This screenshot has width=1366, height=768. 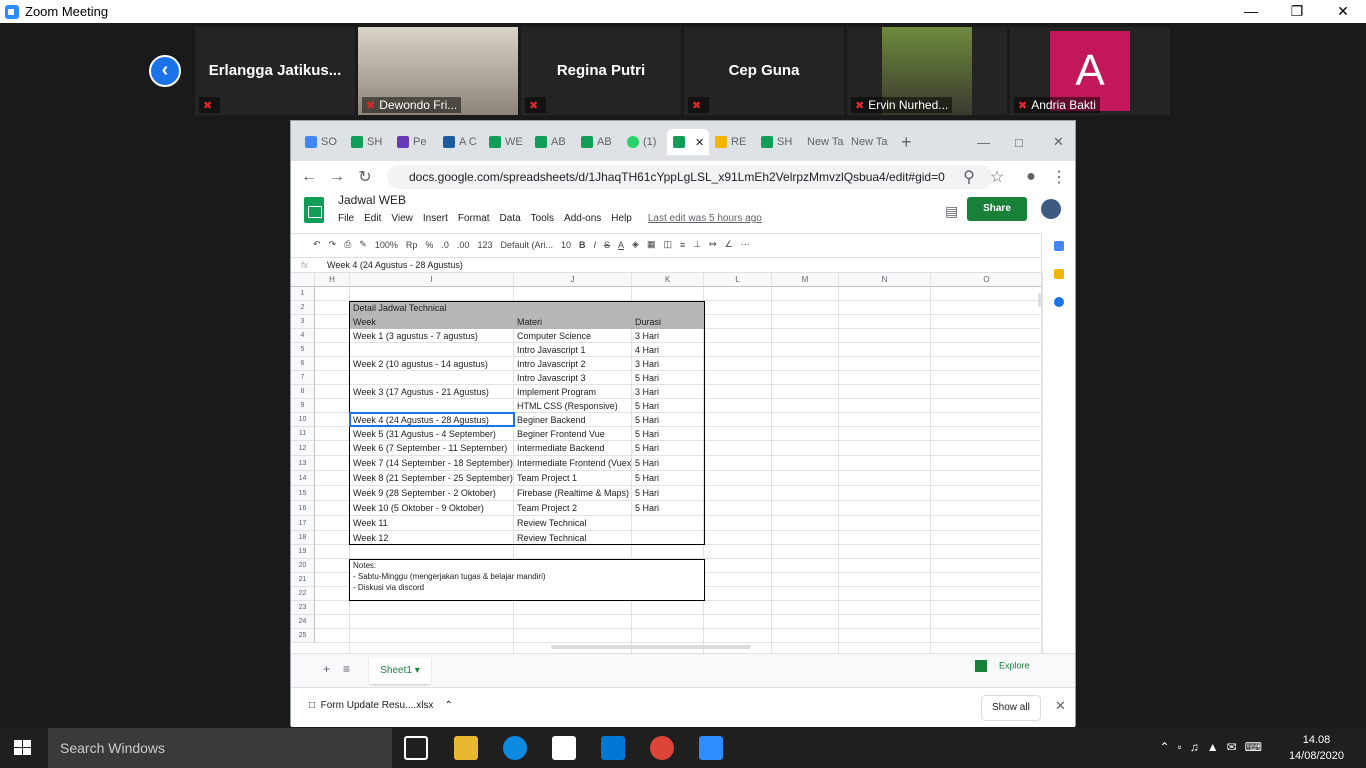 I want to click on zoom-icon, so click(x=711, y=748).